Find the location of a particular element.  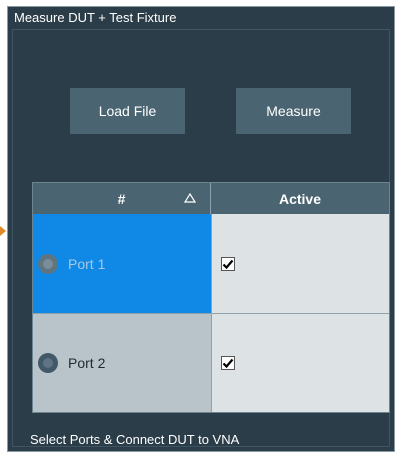

column-header-number: # is located at coordinates (122, 198).